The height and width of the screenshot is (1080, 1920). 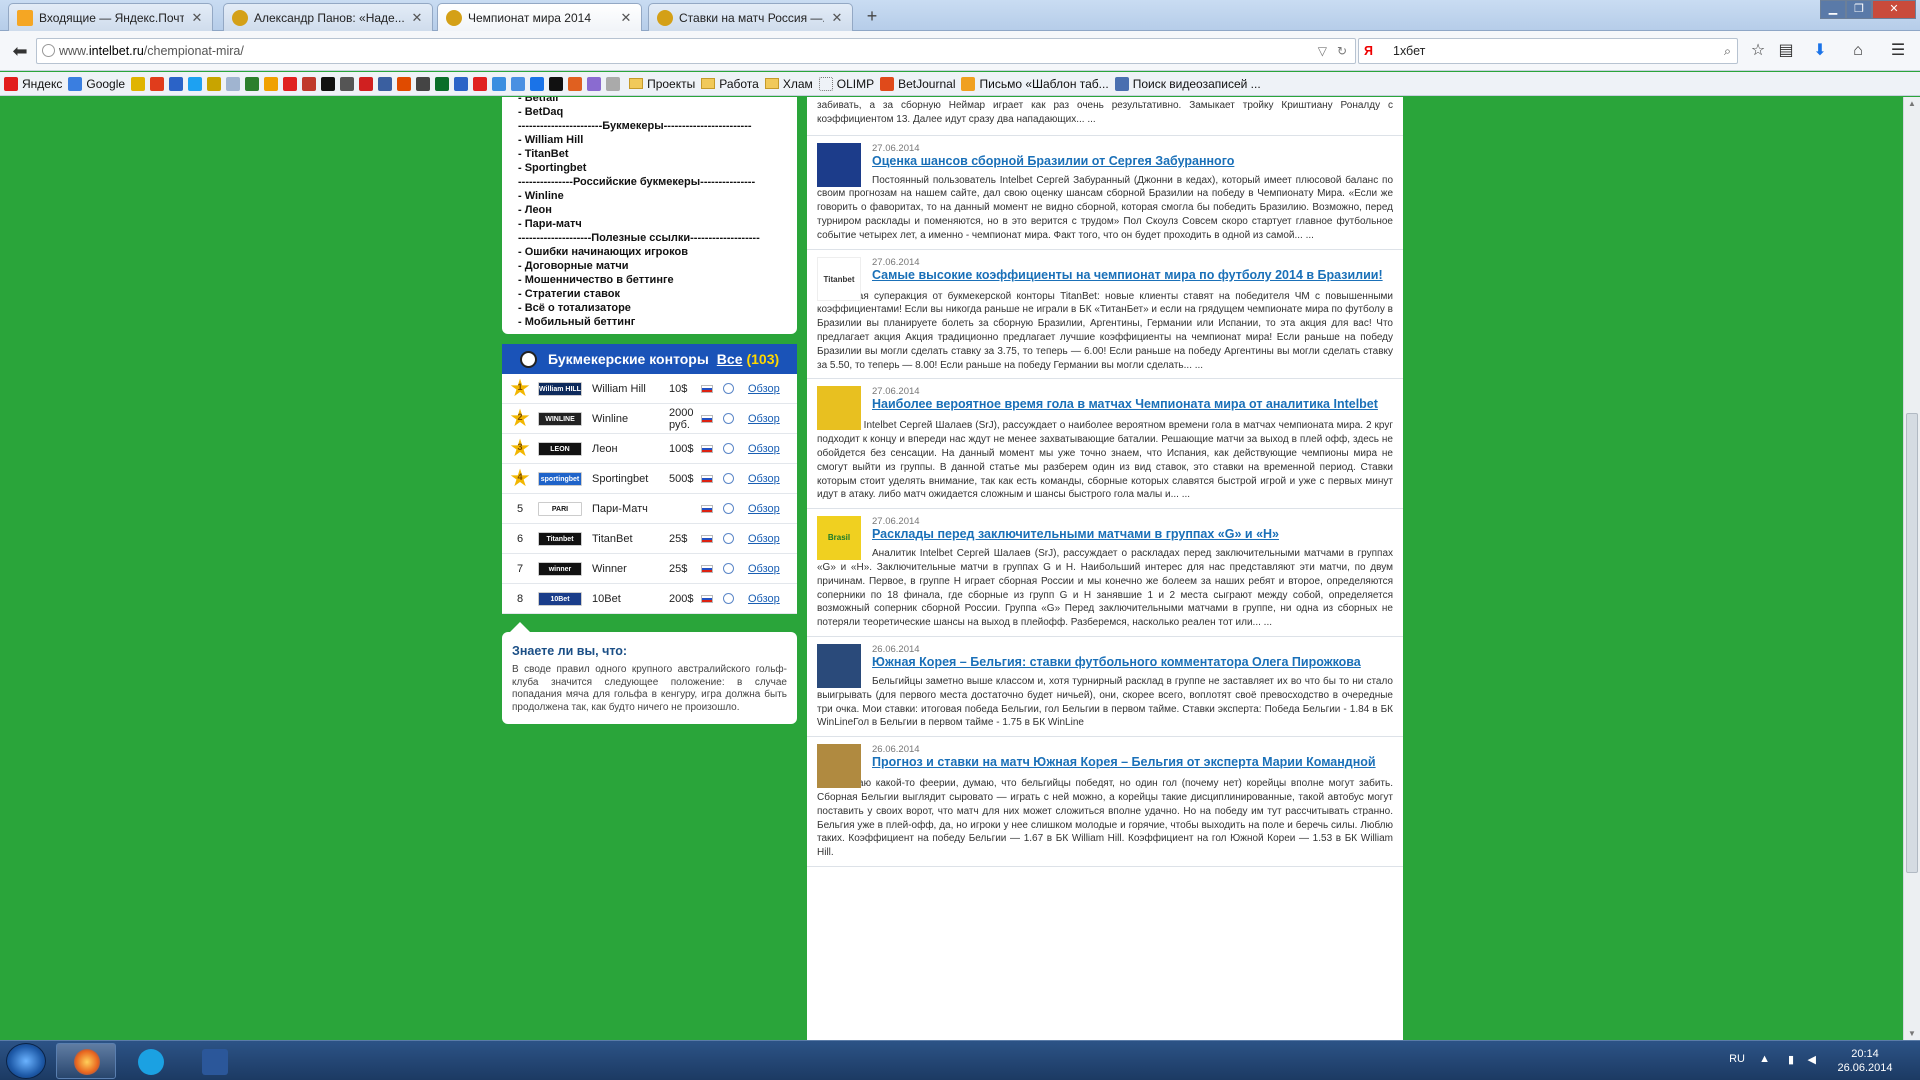 What do you see at coordinates (328, 17) in the screenshot?
I see `tab-panov: Александр Панов: «Наде... ✕` at bounding box center [328, 17].